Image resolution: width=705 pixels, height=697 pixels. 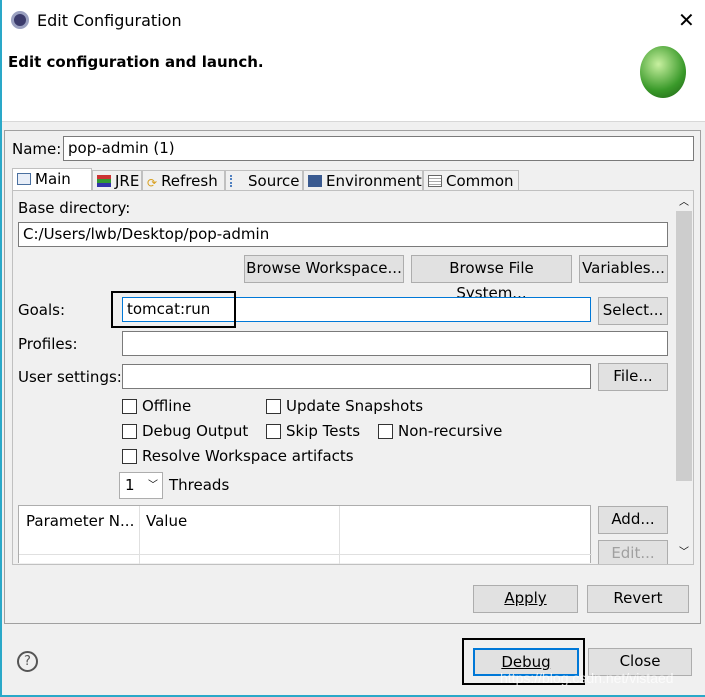 I want to click on title-bar: Edit Configuration ✕, so click(x=353, y=21).